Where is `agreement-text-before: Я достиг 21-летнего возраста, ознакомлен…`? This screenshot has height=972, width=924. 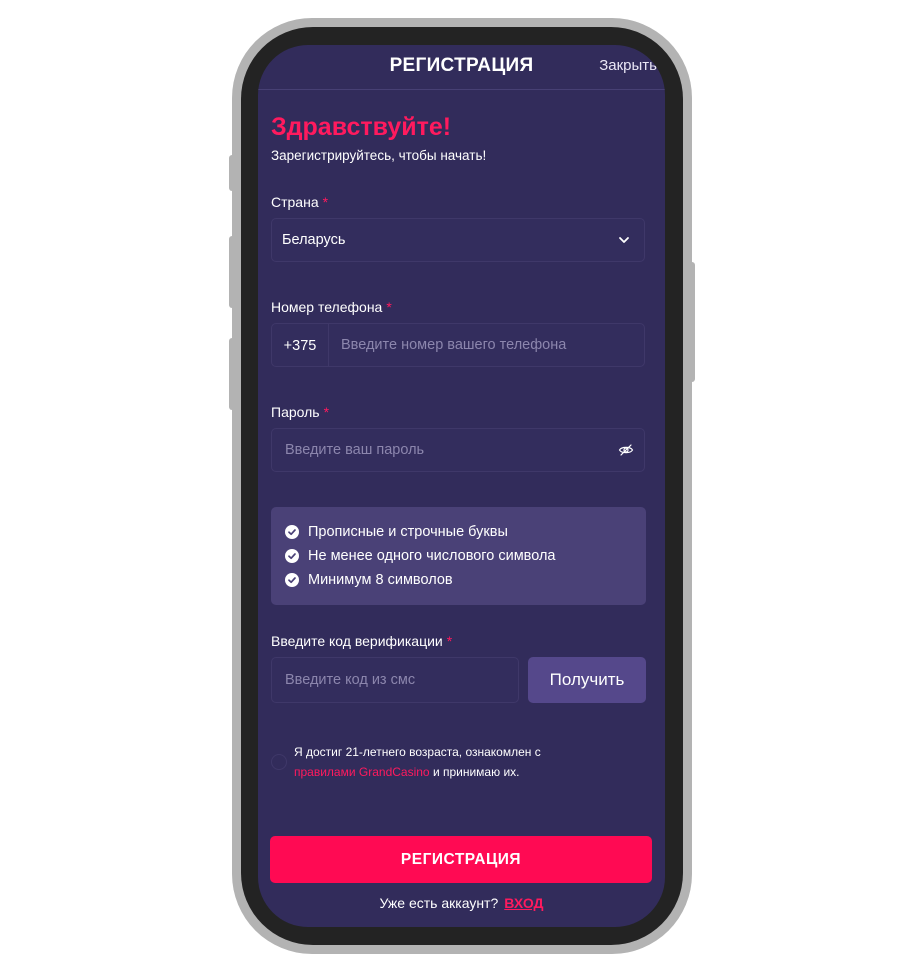 agreement-text-before: Я достиг 21-летнего возраста, ознакомлен… is located at coordinates (417, 752).